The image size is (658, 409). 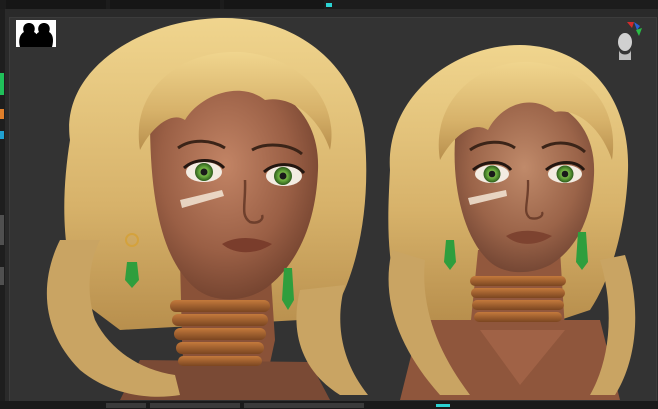 What do you see at coordinates (220, 333) in the screenshot?
I see `left-neck-collar` at bounding box center [220, 333].